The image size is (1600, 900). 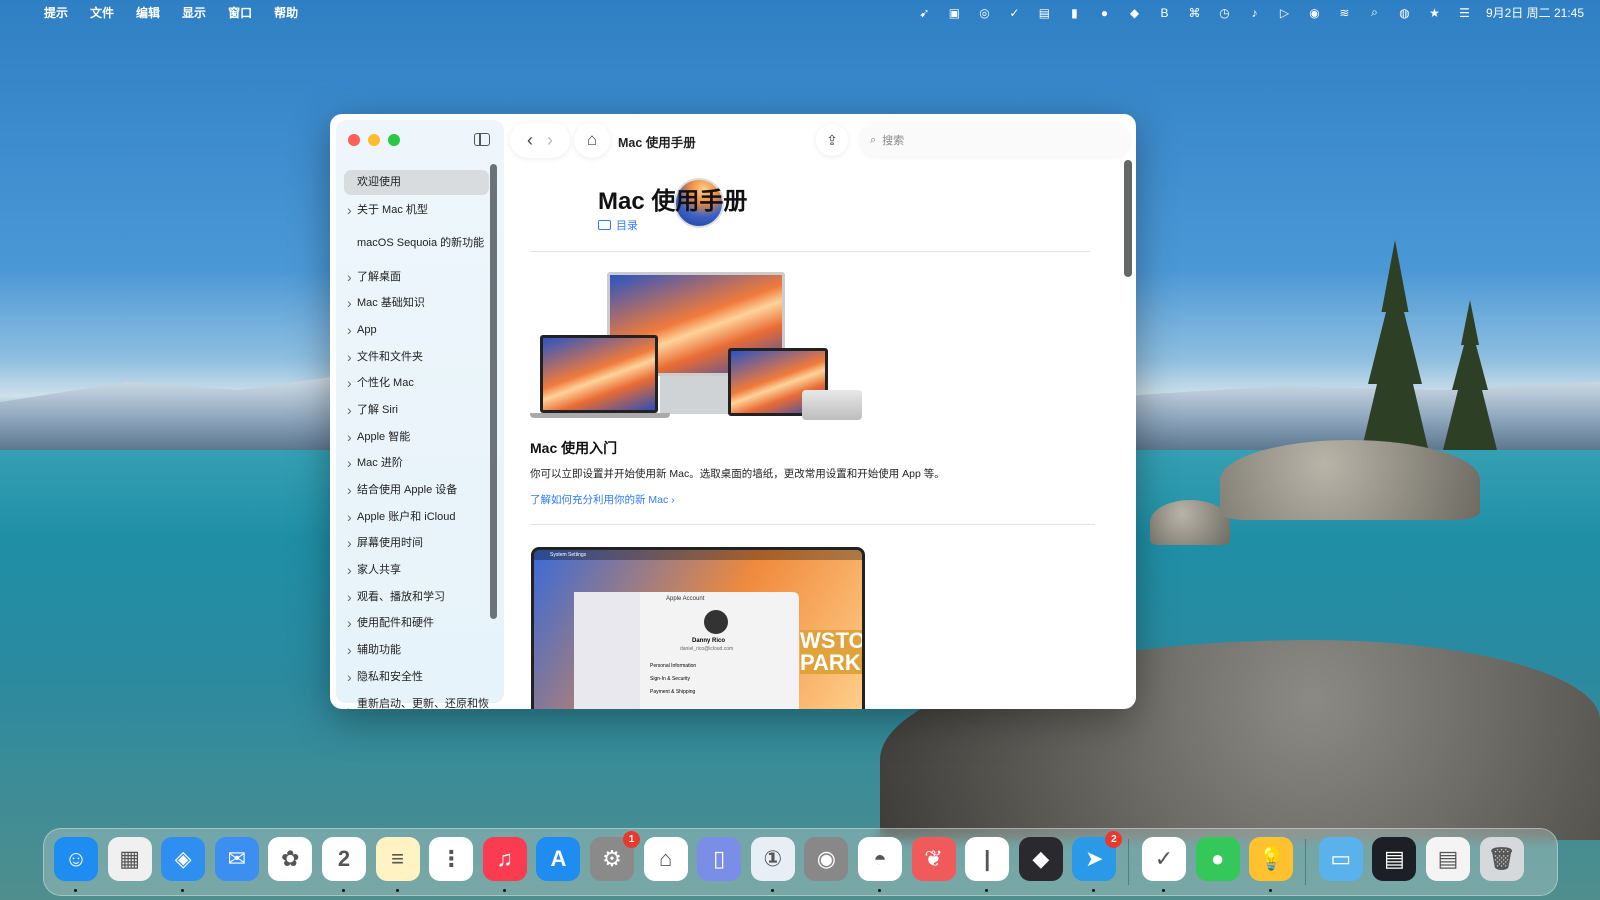 I want to click on dock-notes: ≡, so click(x=397, y=859).